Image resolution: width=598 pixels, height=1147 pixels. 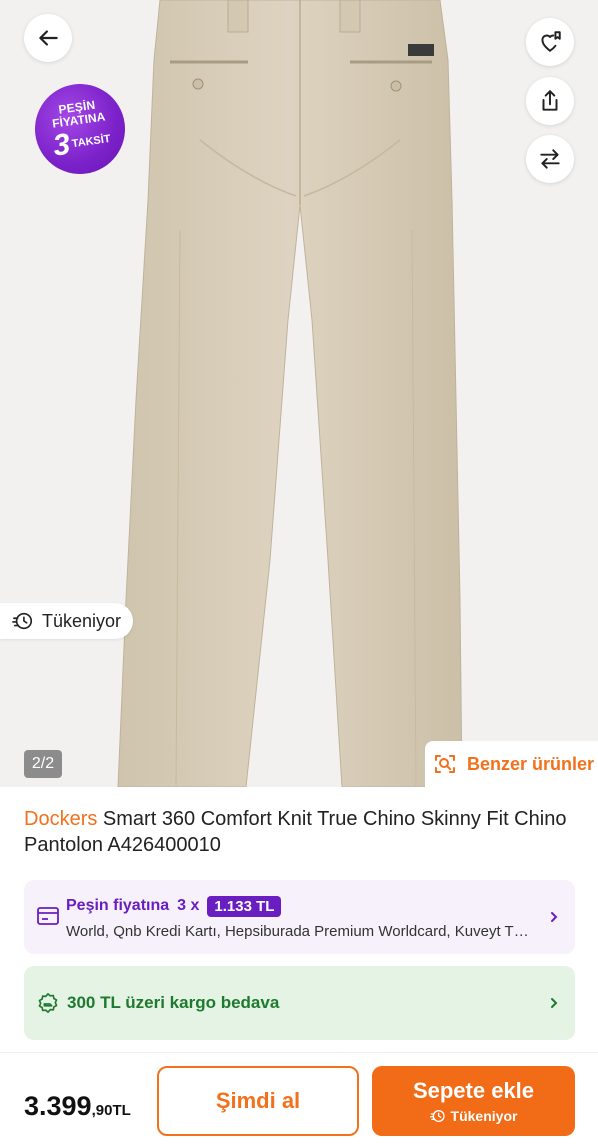 I want to click on stock-status-chip: Tükeniyor, so click(x=67, y=621).